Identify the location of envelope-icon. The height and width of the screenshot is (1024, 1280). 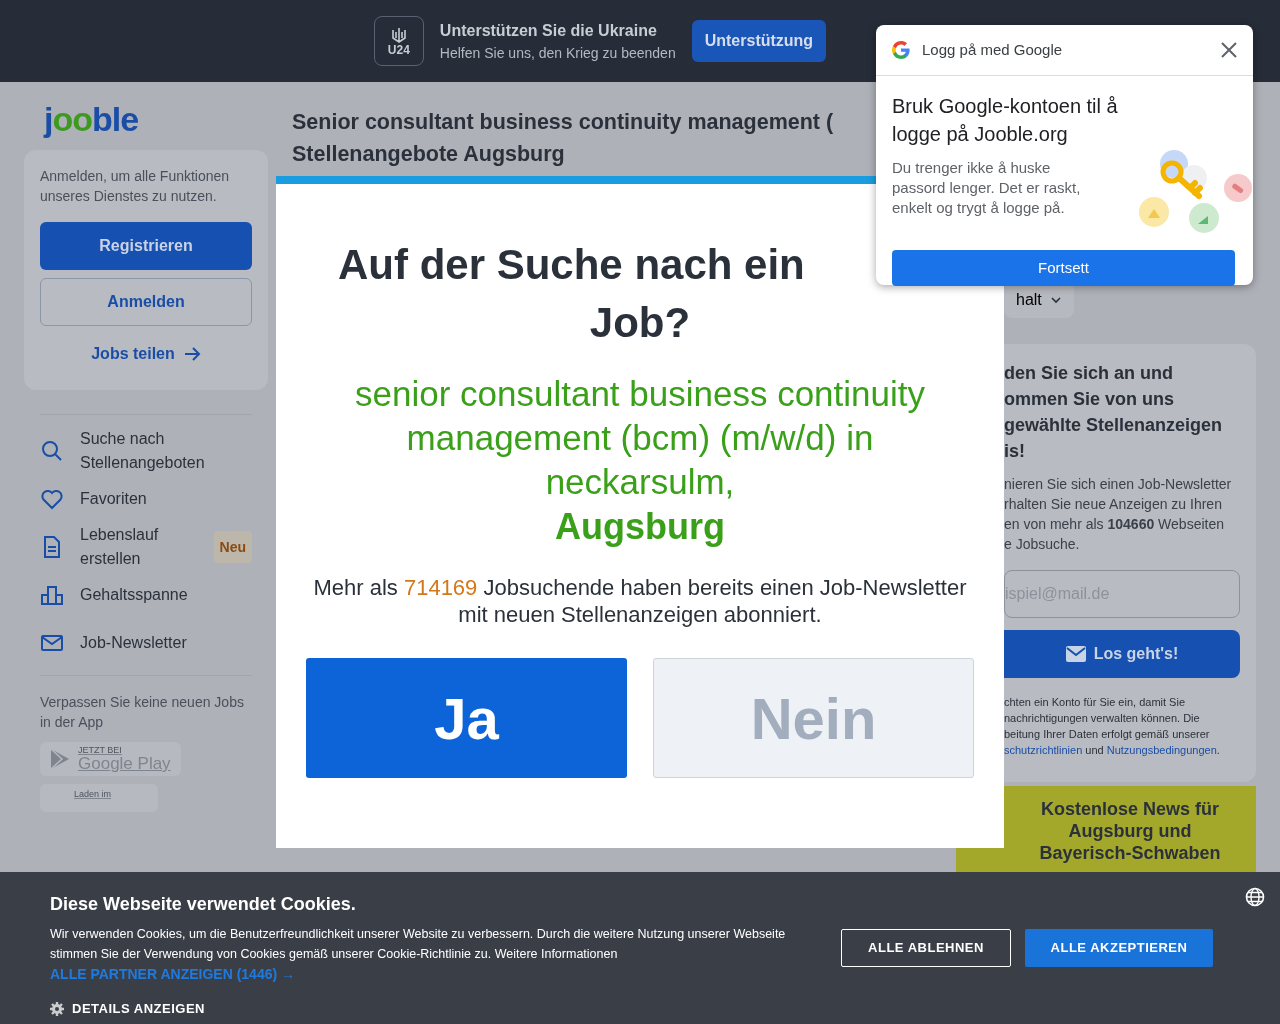
(1075, 654).